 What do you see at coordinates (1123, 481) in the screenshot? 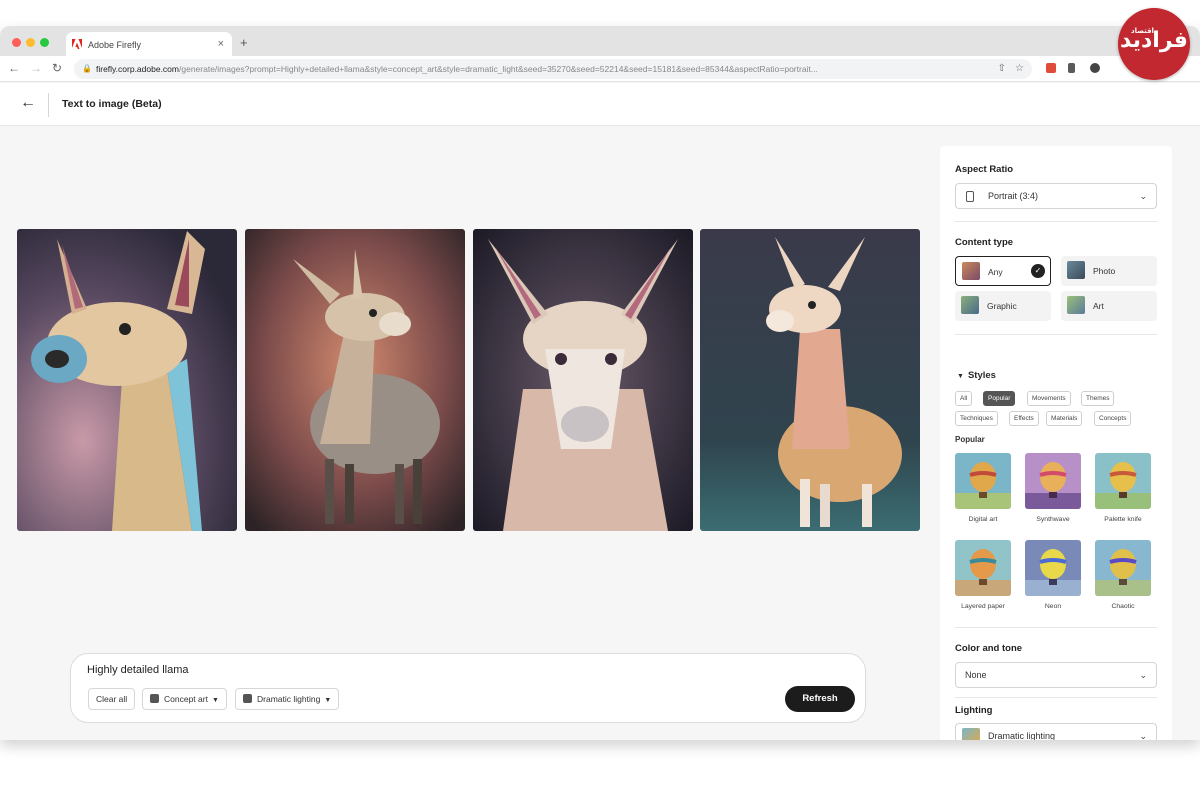
I see `style-palette-knife` at bounding box center [1123, 481].